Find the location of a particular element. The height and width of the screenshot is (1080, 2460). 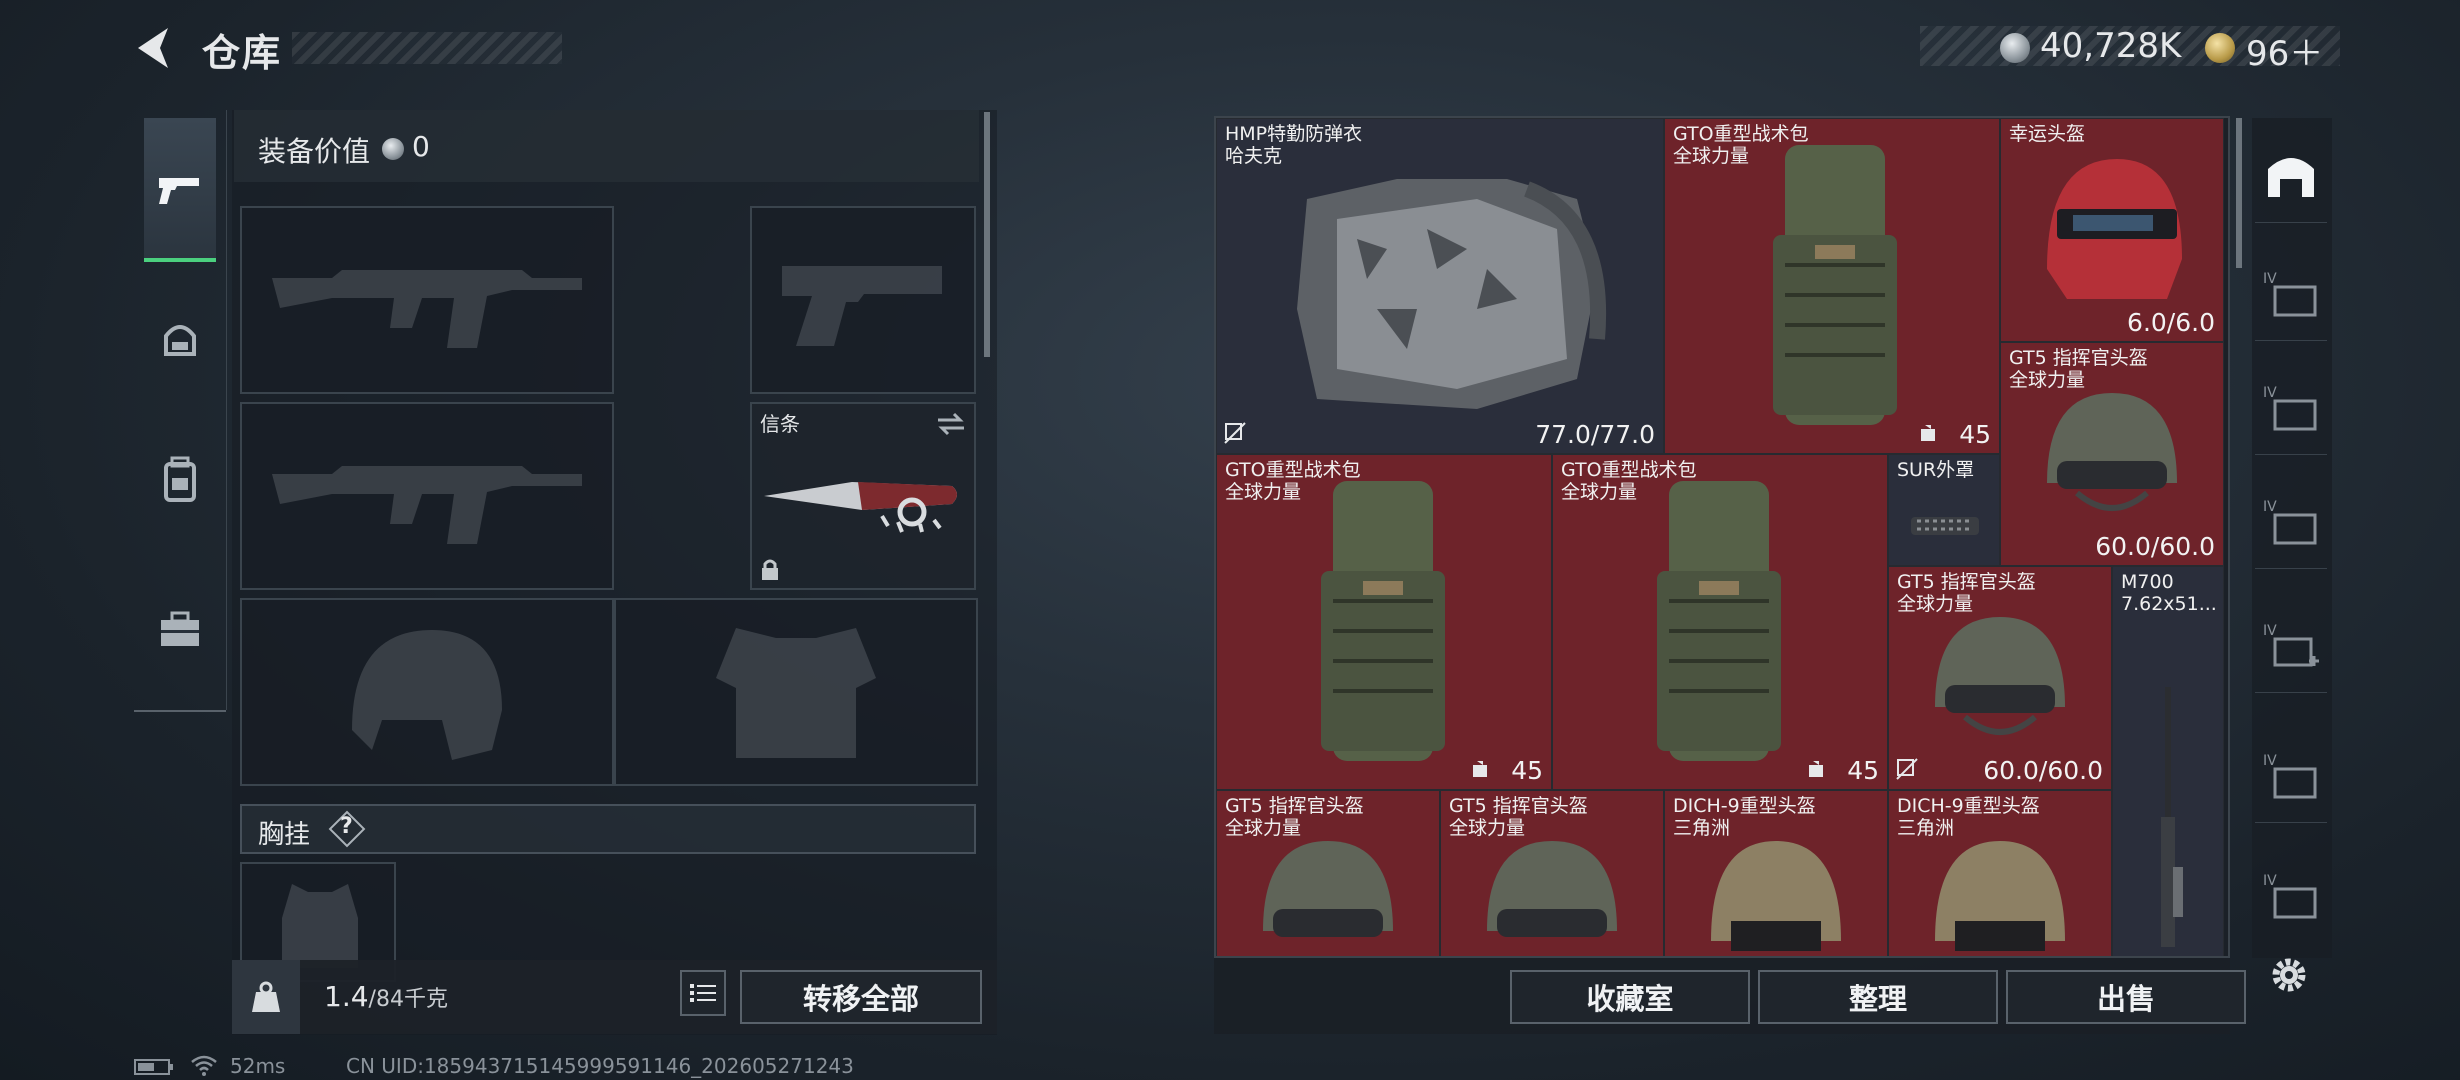

weight-icon is located at coordinates (266, 996).